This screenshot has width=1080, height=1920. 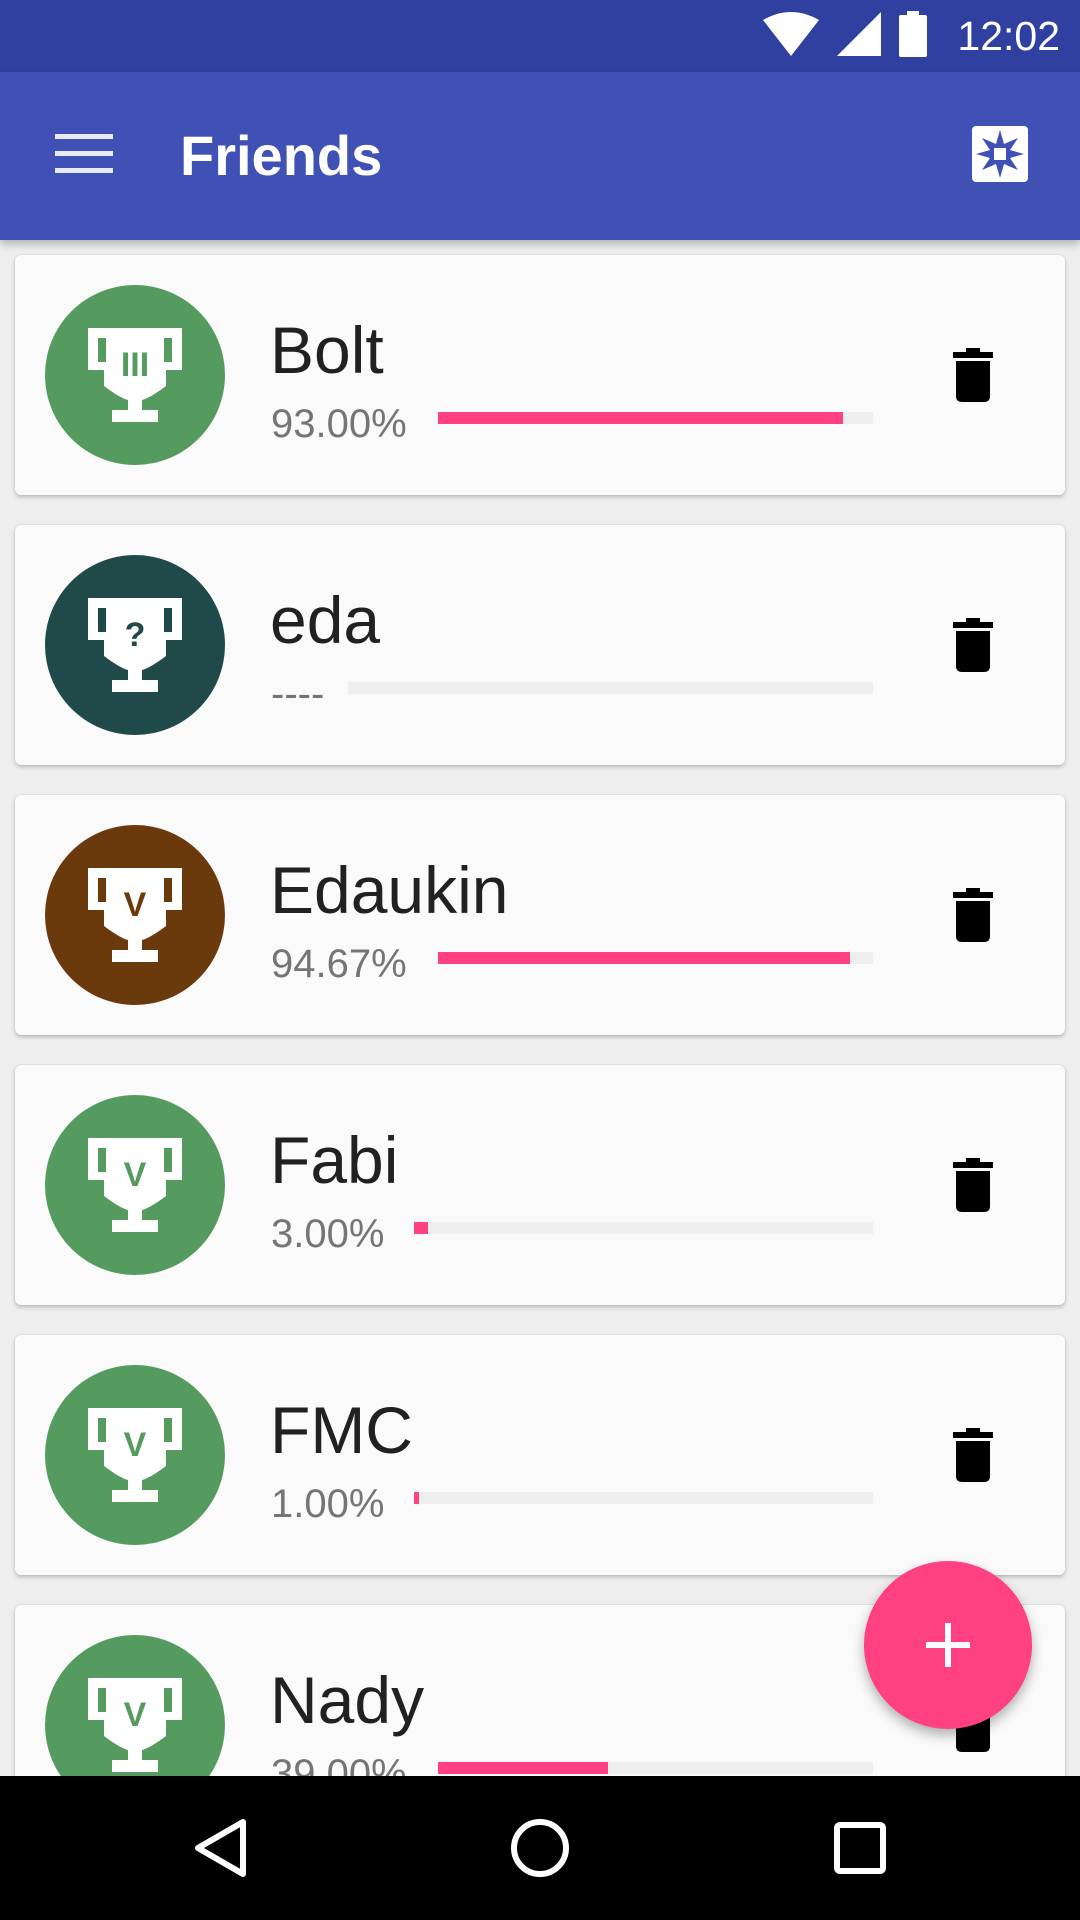 I want to click on plus-icon, so click(x=948, y=1645).